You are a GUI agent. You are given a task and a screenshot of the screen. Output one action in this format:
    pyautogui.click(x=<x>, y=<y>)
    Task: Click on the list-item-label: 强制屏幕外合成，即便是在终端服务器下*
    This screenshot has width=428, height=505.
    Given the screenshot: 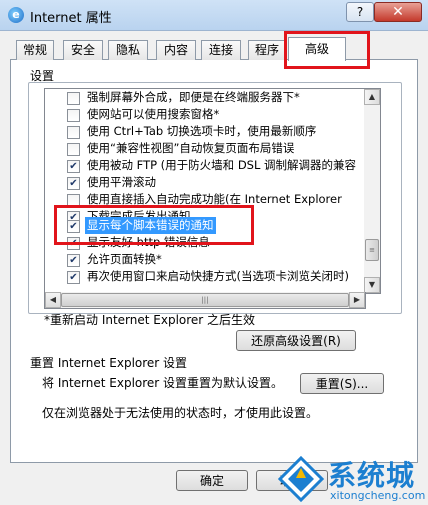 What is the action you would take?
    pyautogui.click(x=193, y=97)
    